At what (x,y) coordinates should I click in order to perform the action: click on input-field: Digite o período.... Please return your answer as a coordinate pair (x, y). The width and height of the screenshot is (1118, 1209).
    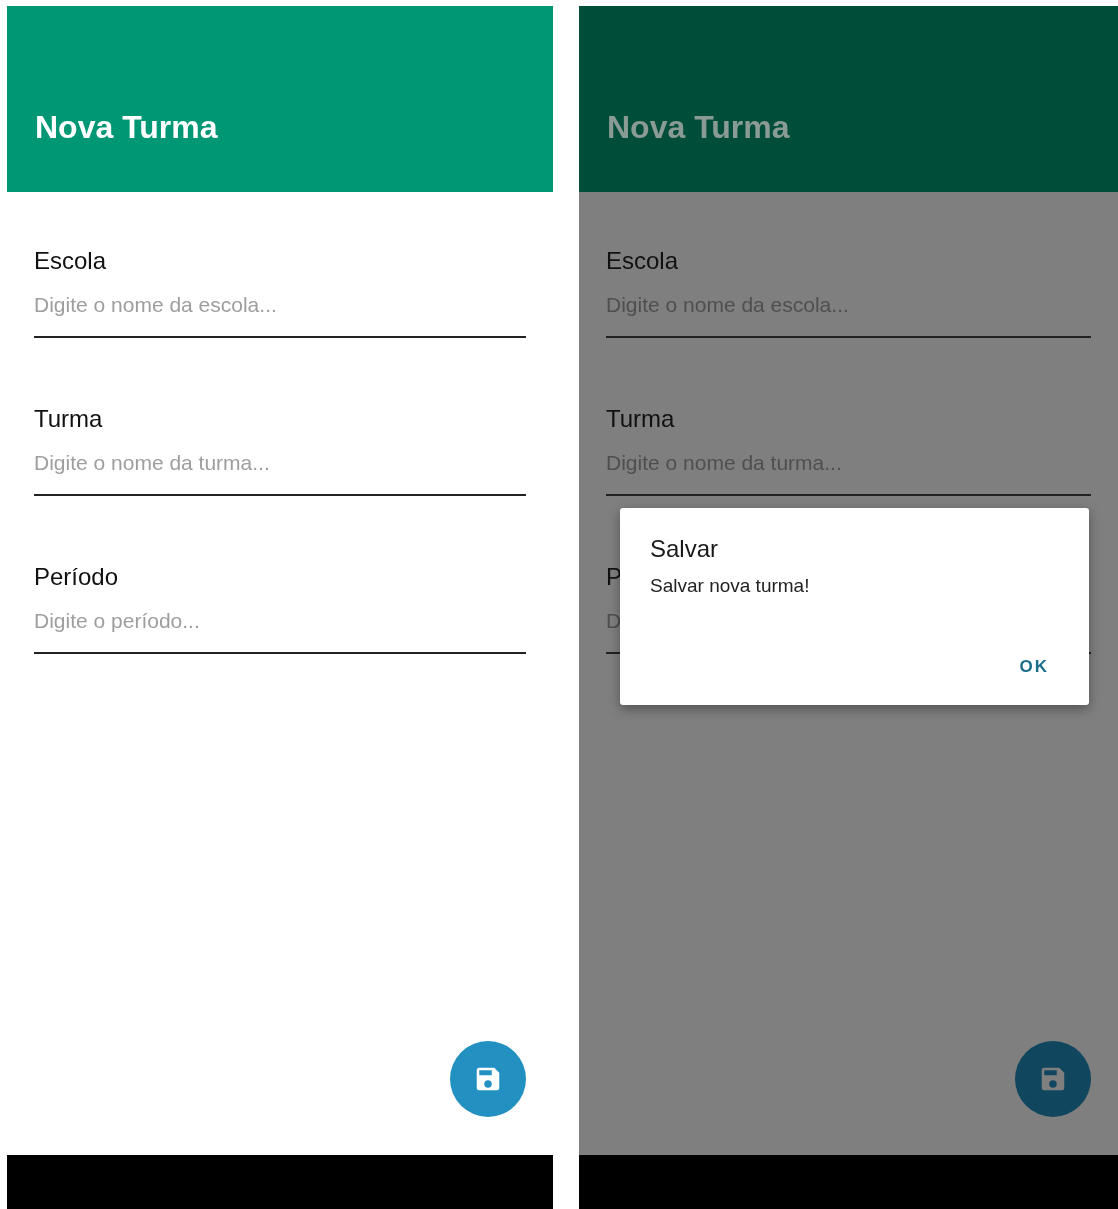
    Looking at the image, I should click on (280, 629).